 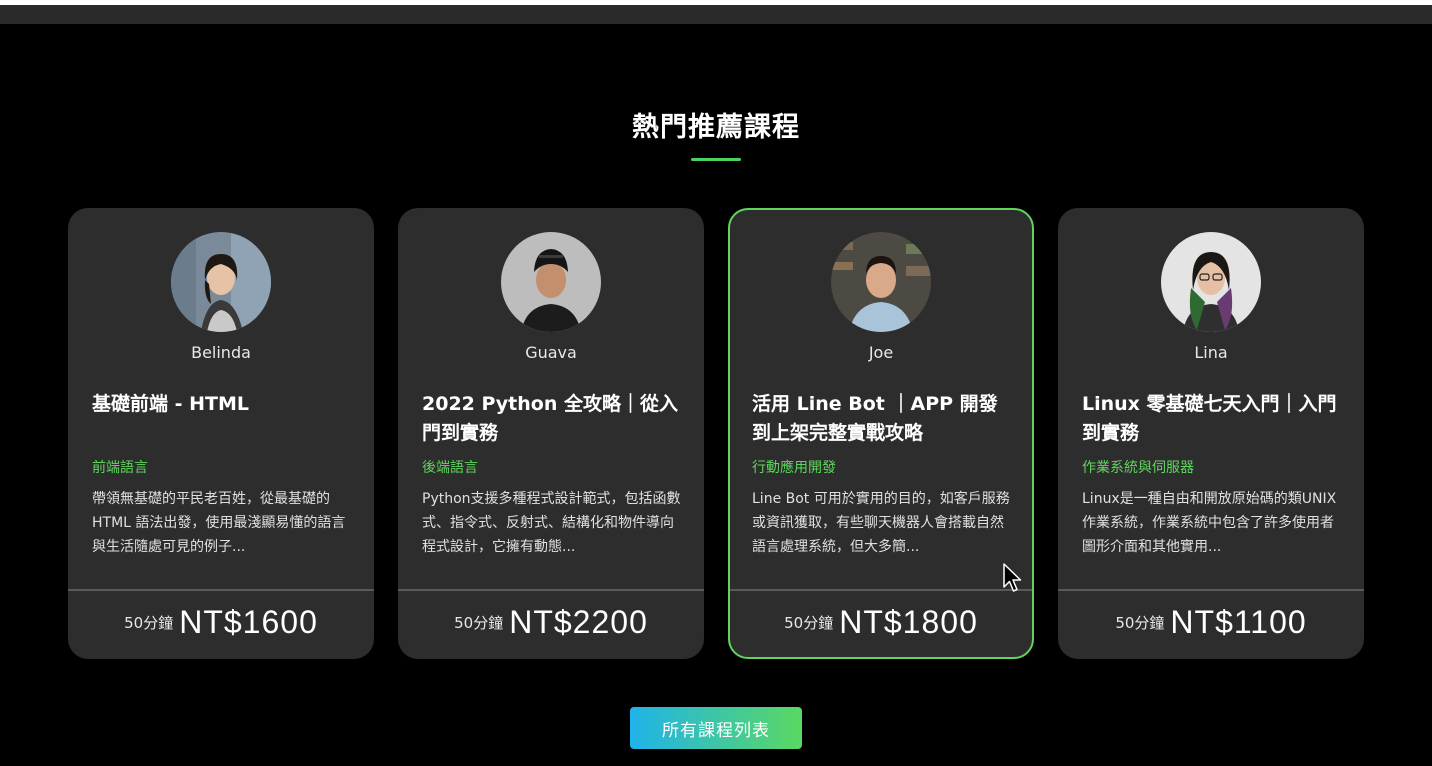 What do you see at coordinates (1012, 577) in the screenshot?
I see `mouse-cursor-icon` at bounding box center [1012, 577].